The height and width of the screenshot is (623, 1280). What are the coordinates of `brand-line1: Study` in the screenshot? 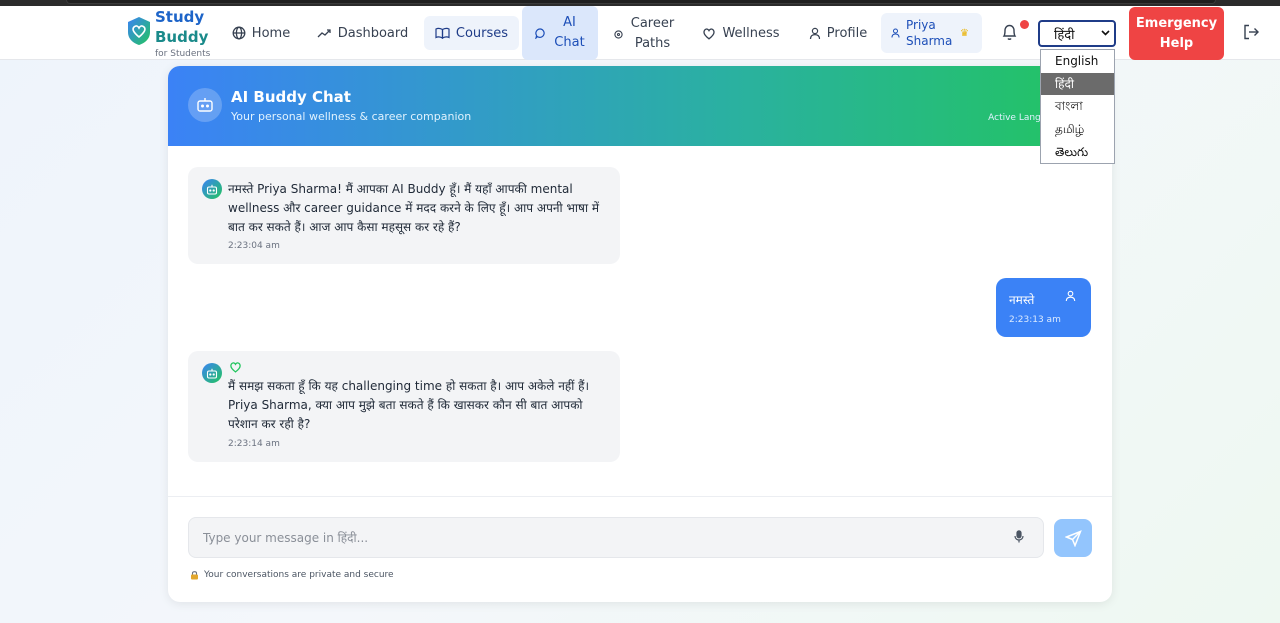 It's located at (180, 17).